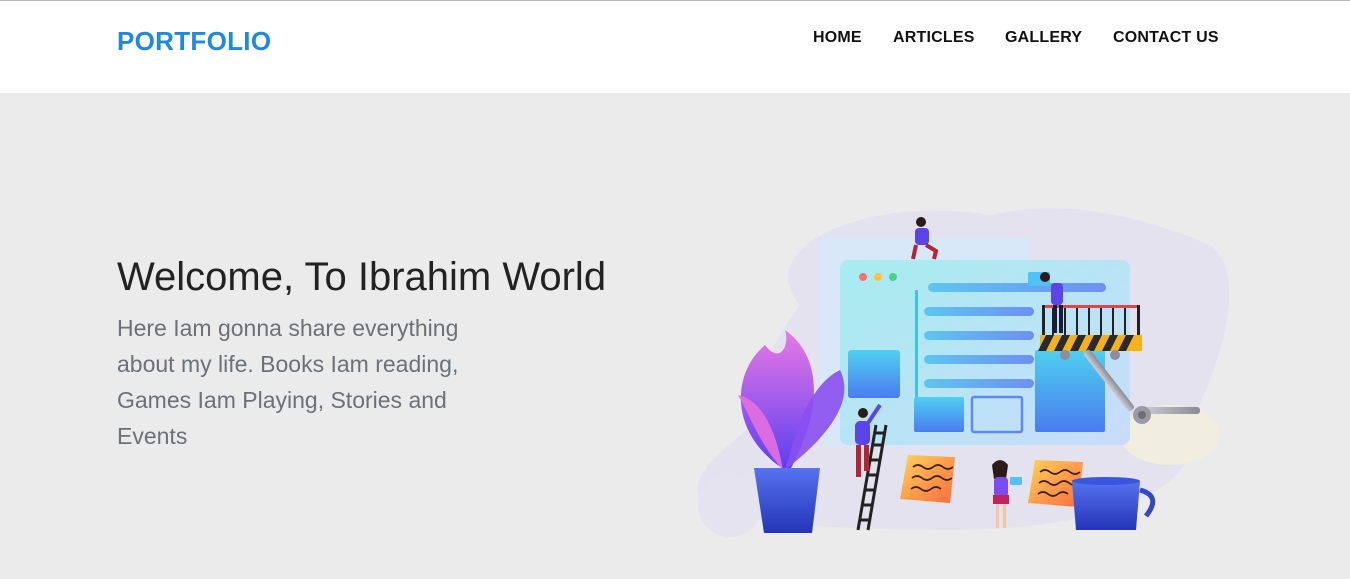  Describe the element at coordinates (362, 277) in the screenshot. I see `hero-title: Welcome, To Ibrahim World` at that location.